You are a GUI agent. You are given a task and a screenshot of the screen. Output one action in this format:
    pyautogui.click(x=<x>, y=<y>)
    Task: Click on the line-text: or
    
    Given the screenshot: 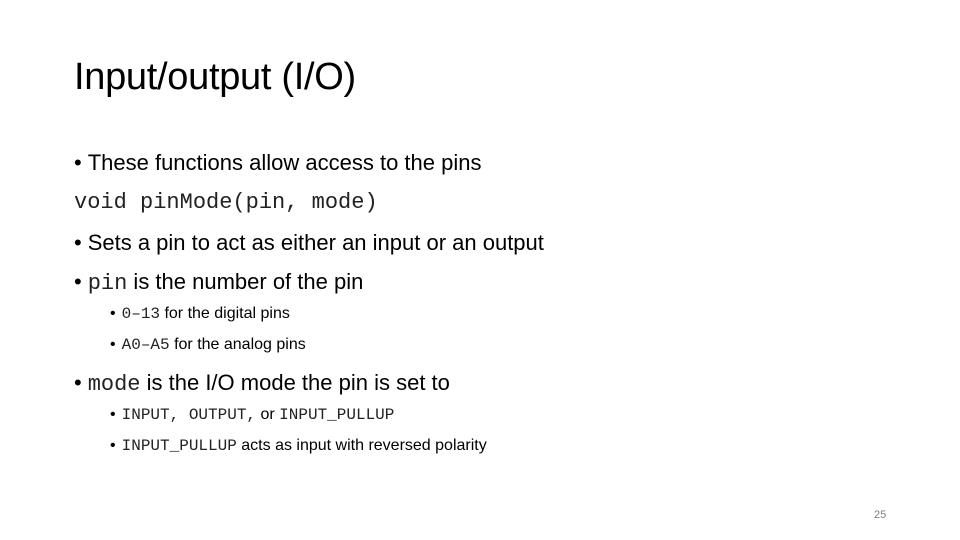 What is the action you would take?
    pyautogui.click(x=268, y=414)
    